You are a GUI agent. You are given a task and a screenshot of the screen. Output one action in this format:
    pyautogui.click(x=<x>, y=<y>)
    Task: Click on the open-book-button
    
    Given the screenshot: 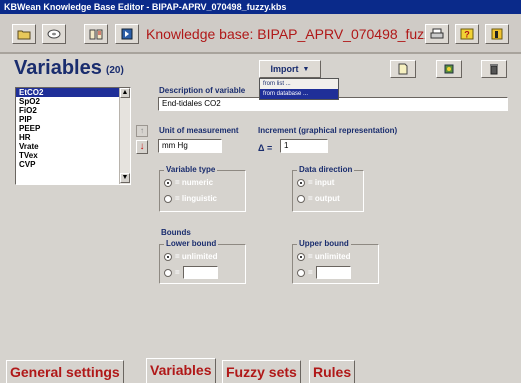 What is the action you would take?
    pyautogui.click(x=96, y=34)
    